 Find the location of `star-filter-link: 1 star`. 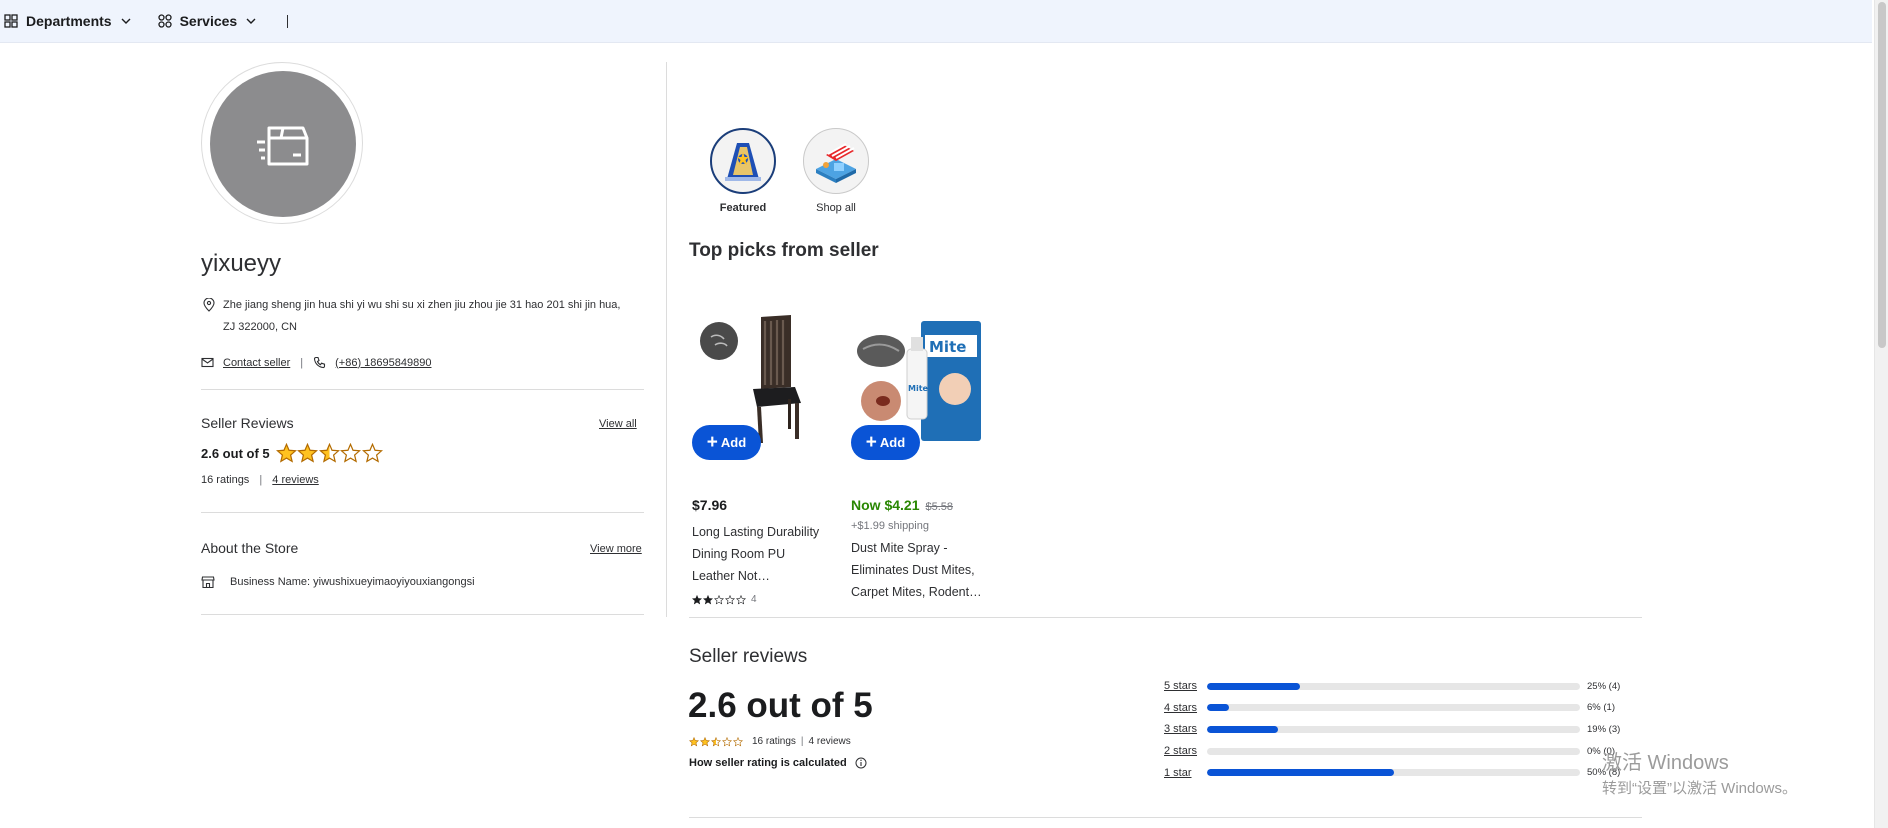

star-filter-link: 1 star is located at coordinates (1185, 773).